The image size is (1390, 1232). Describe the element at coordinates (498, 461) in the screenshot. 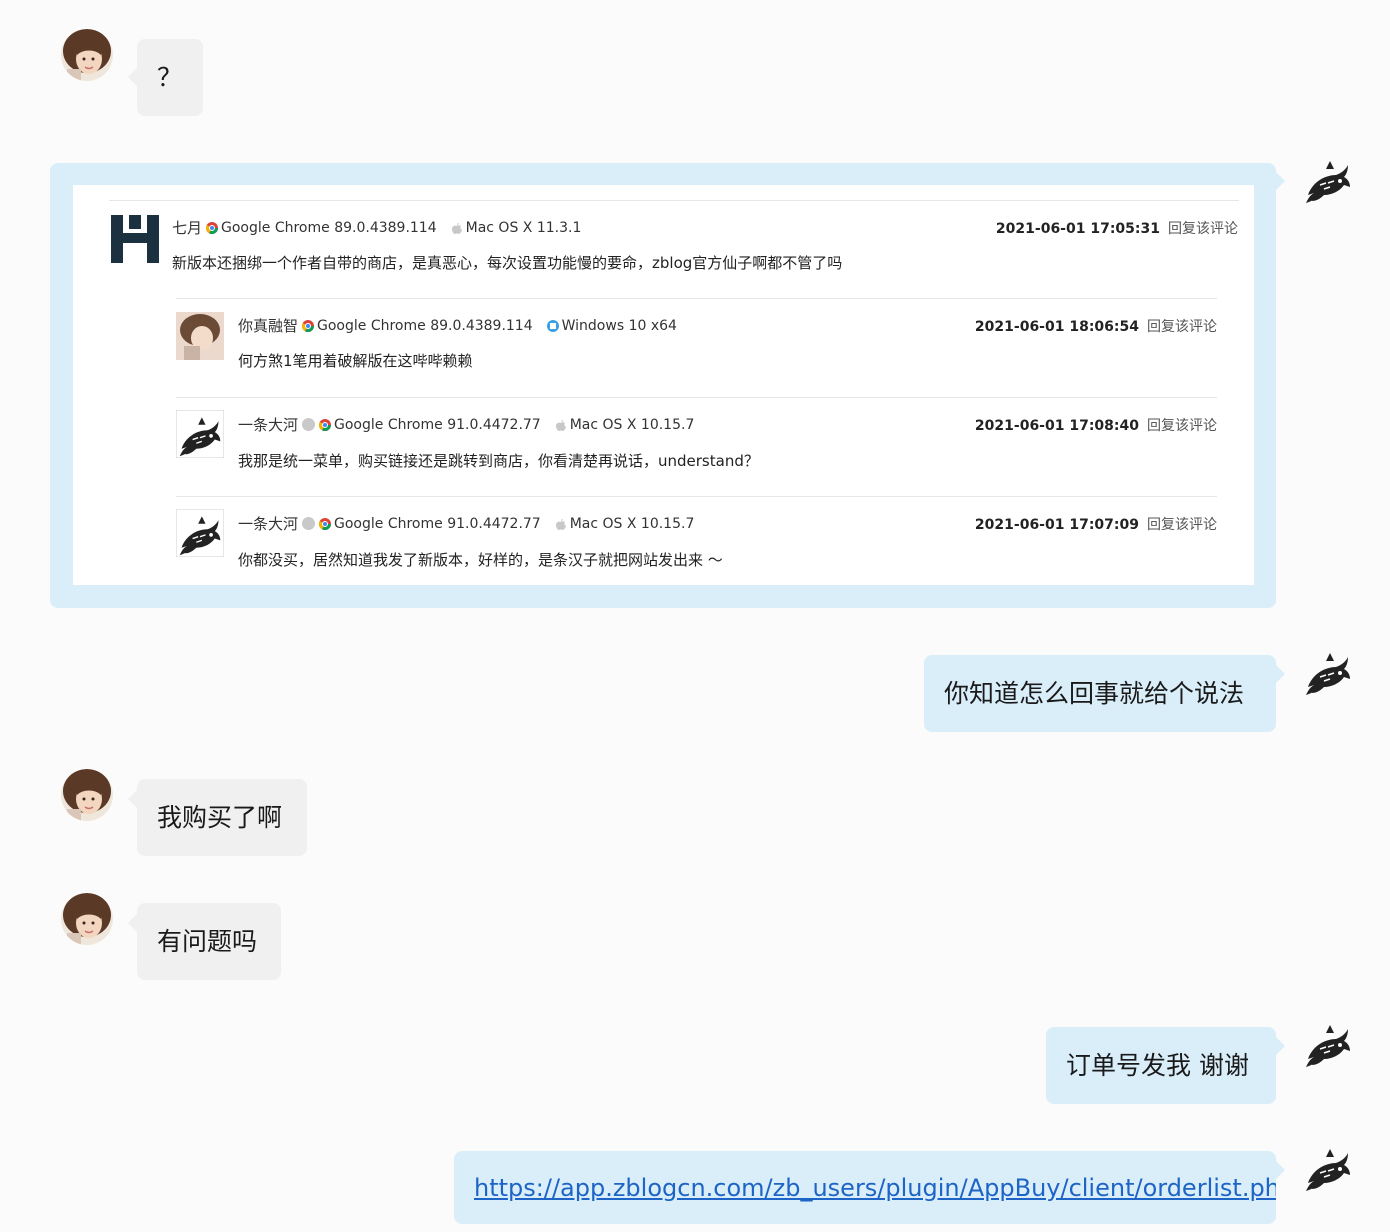

I see `comment-text: 我那是统一菜单，购买链接还是跳转到商店，你看清楚再说话，understand？` at that location.